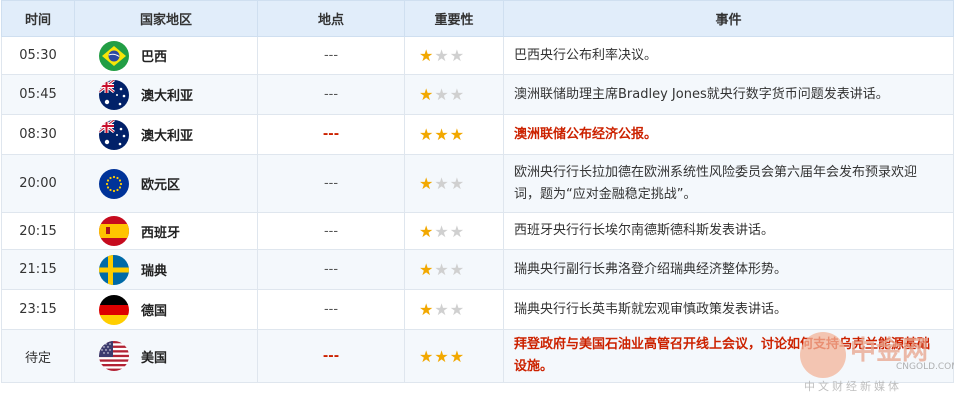 The width and height of the screenshot is (954, 402). I want to click on country-name: 西班牙, so click(161, 233).